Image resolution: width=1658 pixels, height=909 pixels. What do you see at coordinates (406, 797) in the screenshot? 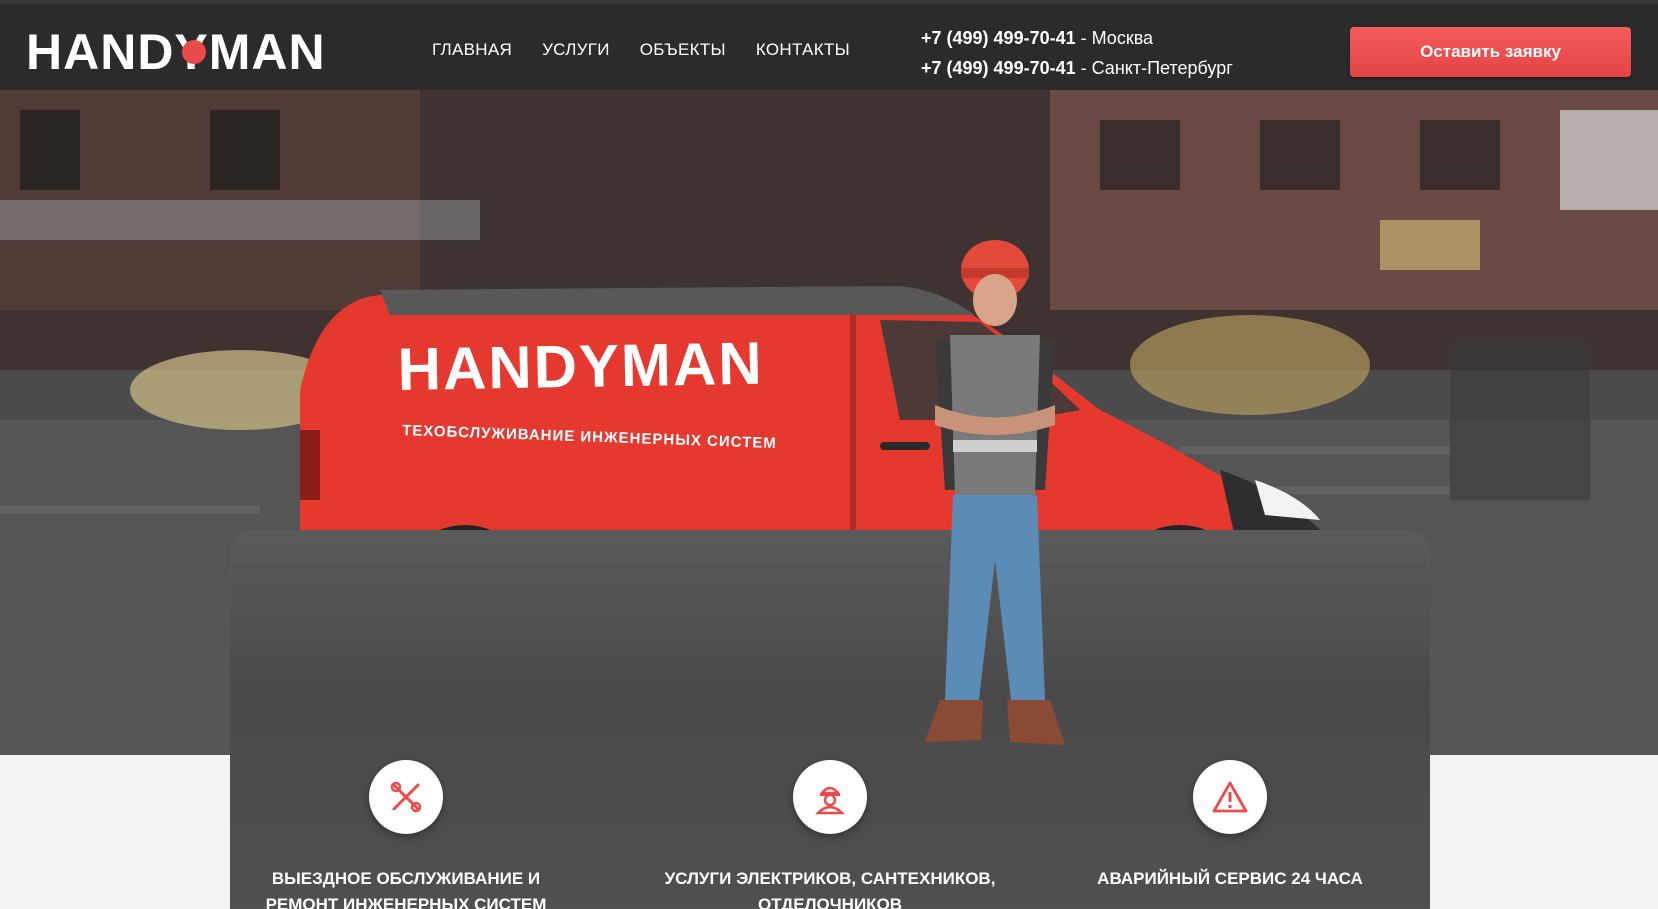
I see `tools-icon` at bounding box center [406, 797].